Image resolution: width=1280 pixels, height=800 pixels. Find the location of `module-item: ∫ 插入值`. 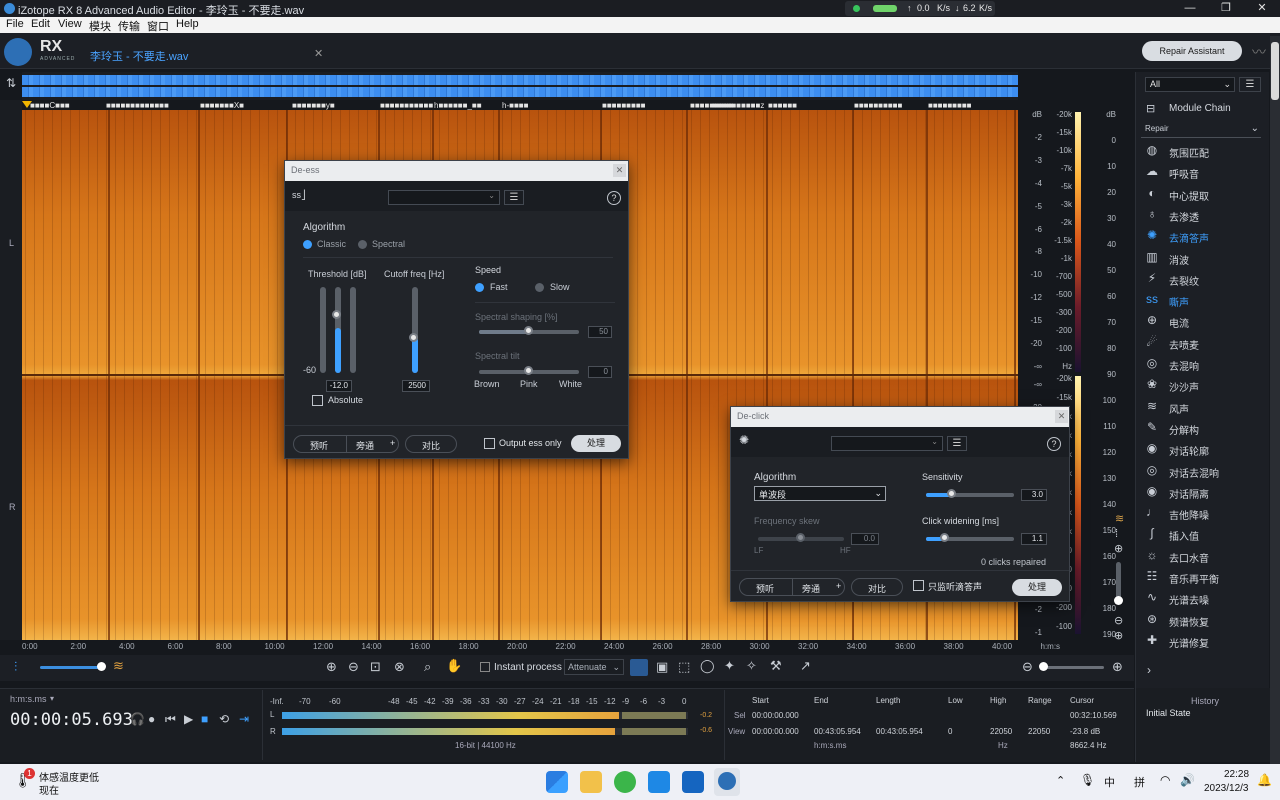

module-item: ∫ 插入值 is located at coordinates (1203, 534).